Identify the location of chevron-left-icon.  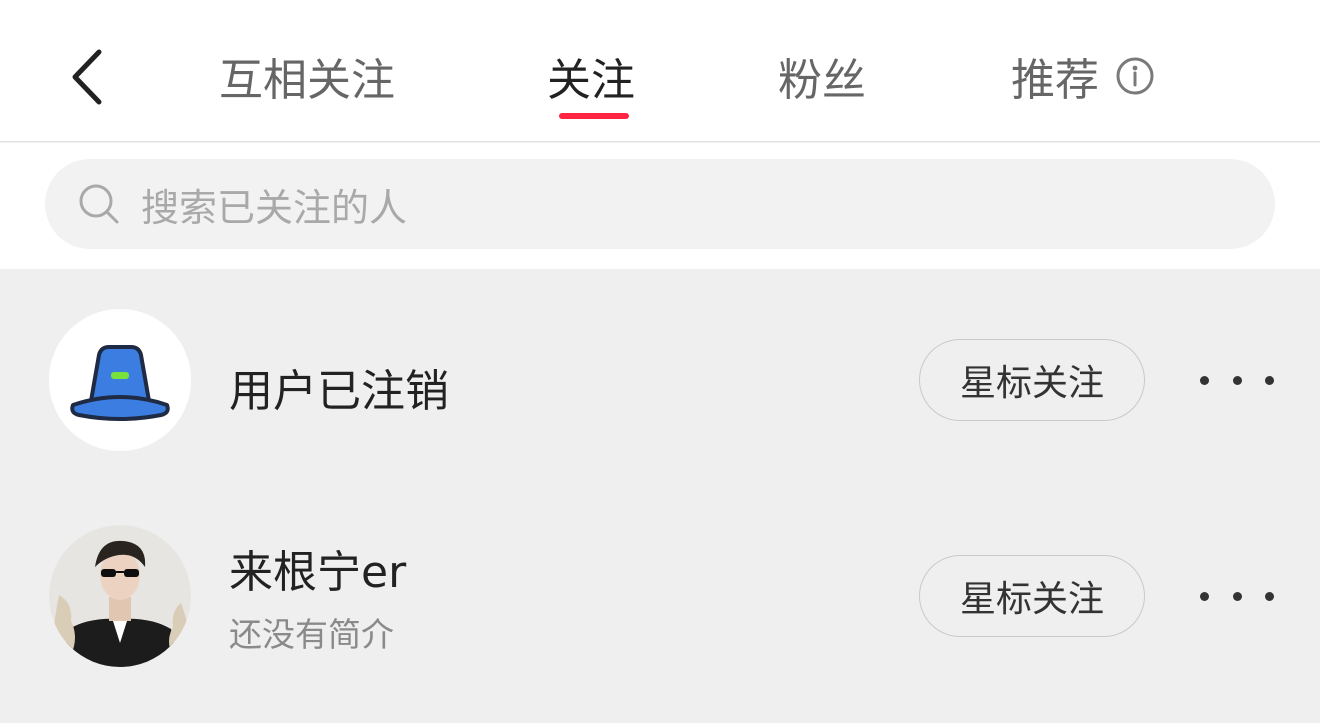
(87, 77).